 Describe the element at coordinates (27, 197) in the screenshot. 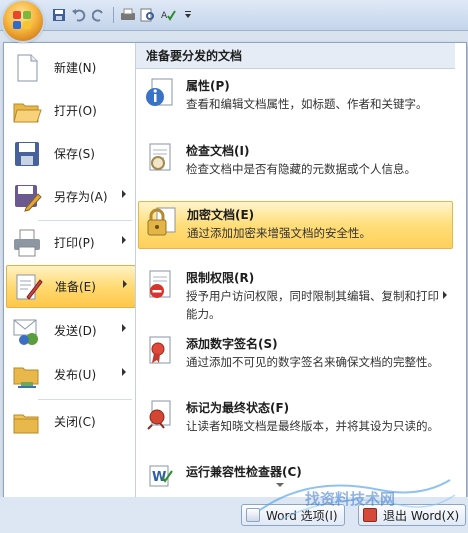

I see `save-as-icon` at that location.